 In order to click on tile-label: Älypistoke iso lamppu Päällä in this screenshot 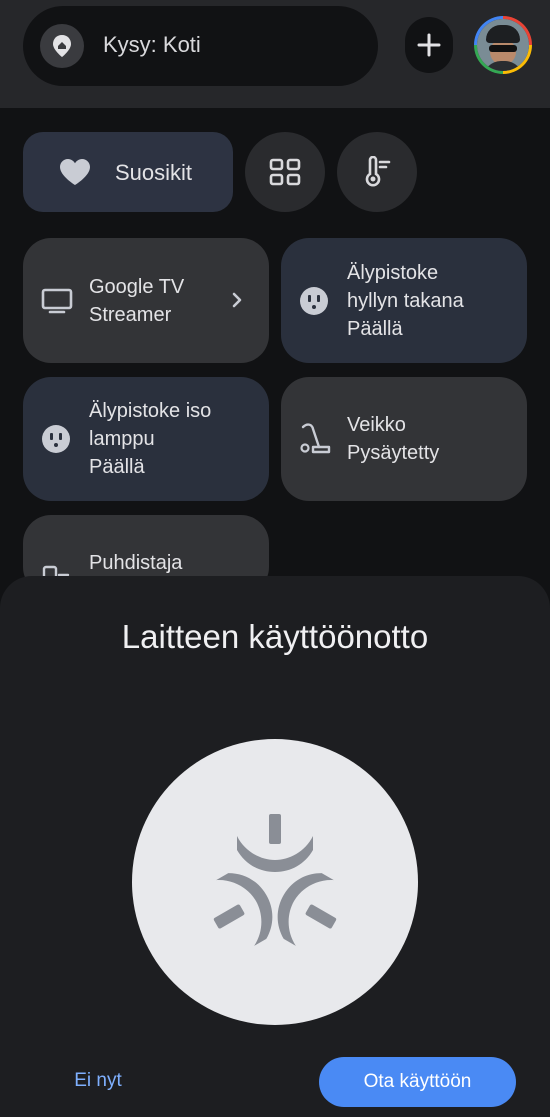, I will do `click(150, 439)`.